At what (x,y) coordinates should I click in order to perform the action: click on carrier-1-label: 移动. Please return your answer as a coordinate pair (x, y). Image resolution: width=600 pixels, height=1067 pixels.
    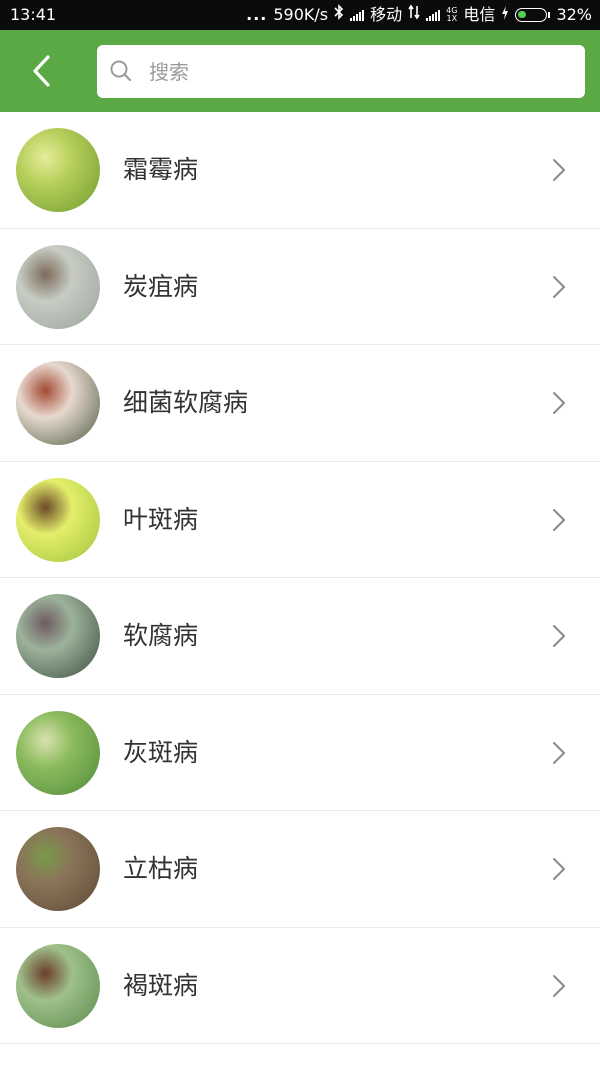
    Looking at the image, I should click on (386, 14).